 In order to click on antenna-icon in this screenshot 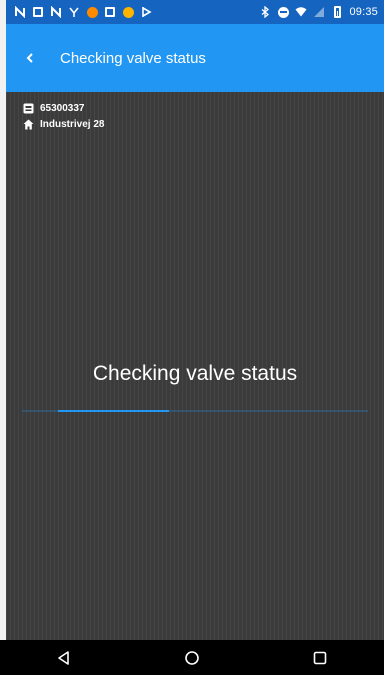, I will do `click(74, 12)`.